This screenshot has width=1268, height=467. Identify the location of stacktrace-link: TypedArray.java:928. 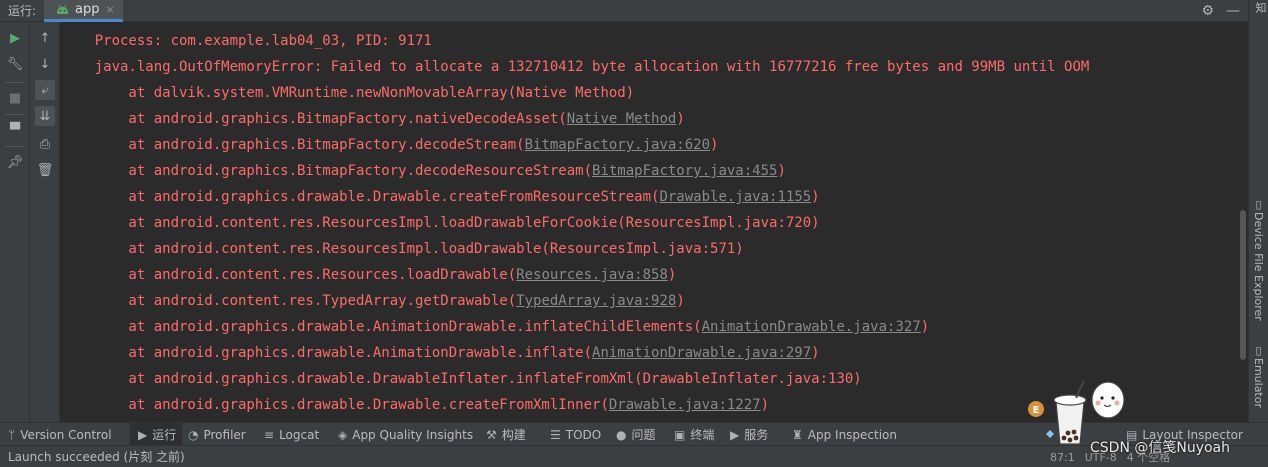
(596, 301).